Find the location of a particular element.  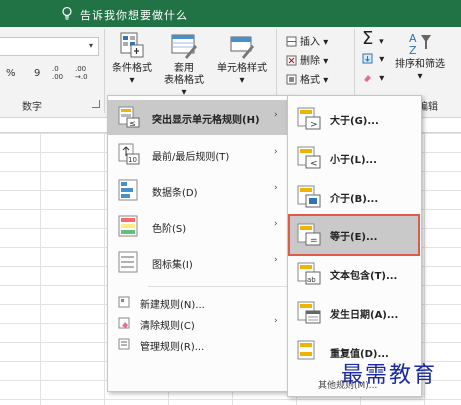

sort-filter-button: A Z 排序和筛选 ▾ is located at coordinates (420, 57).